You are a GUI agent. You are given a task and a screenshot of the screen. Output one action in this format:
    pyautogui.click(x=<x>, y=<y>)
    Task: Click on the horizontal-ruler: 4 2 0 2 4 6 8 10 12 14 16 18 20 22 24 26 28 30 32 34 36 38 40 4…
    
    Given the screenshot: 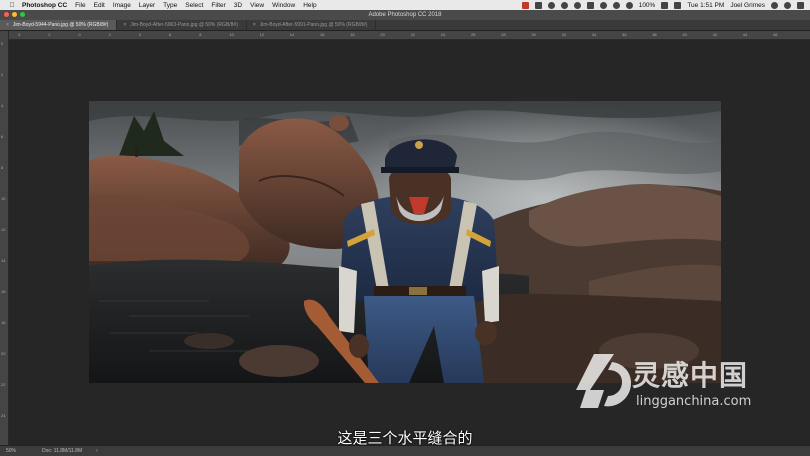 What is the action you would take?
    pyautogui.click(x=409, y=35)
    